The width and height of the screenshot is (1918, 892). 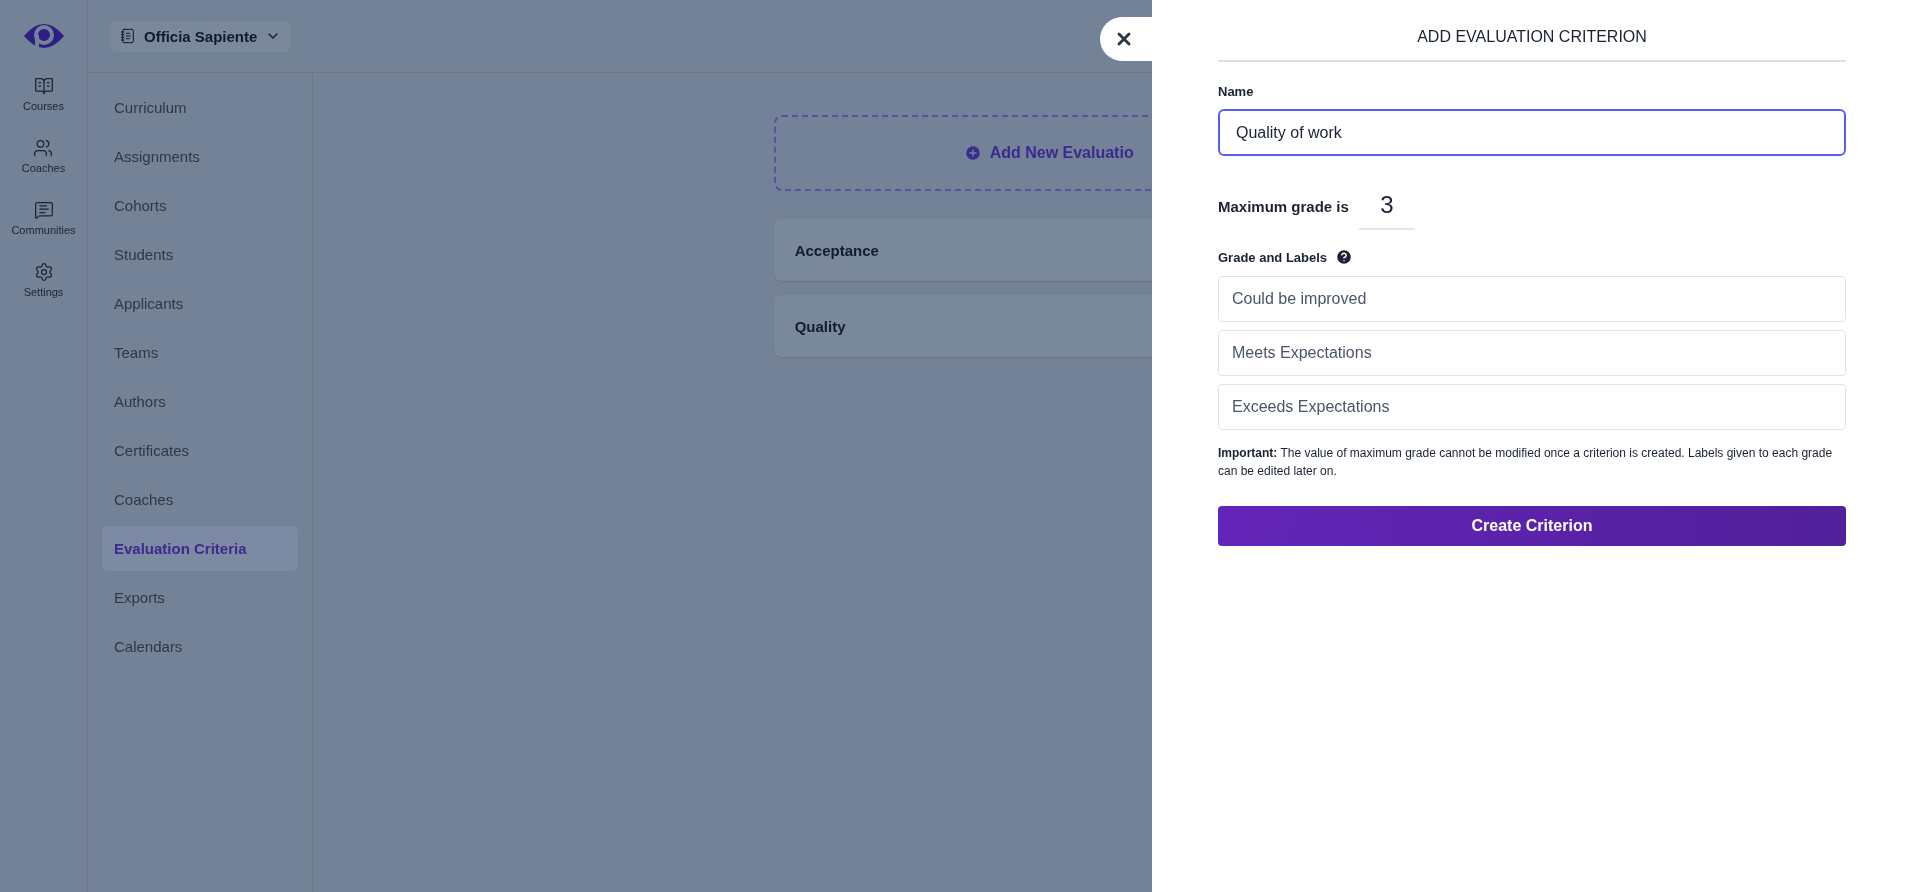 What do you see at coordinates (962, 250) in the screenshot?
I see `criterion-card: Acceptance` at bounding box center [962, 250].